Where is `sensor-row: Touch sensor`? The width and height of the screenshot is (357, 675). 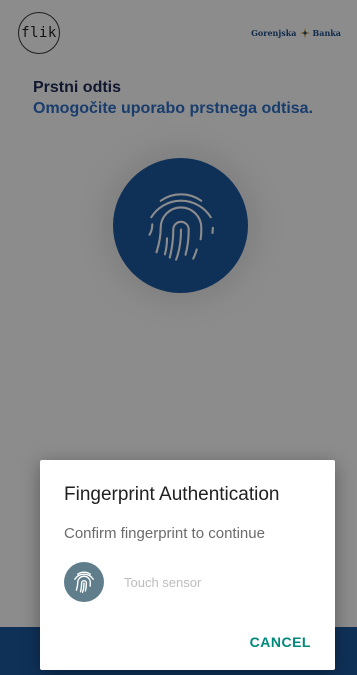
sensor-row: Touch sensor is located at coordinates (132, 582).